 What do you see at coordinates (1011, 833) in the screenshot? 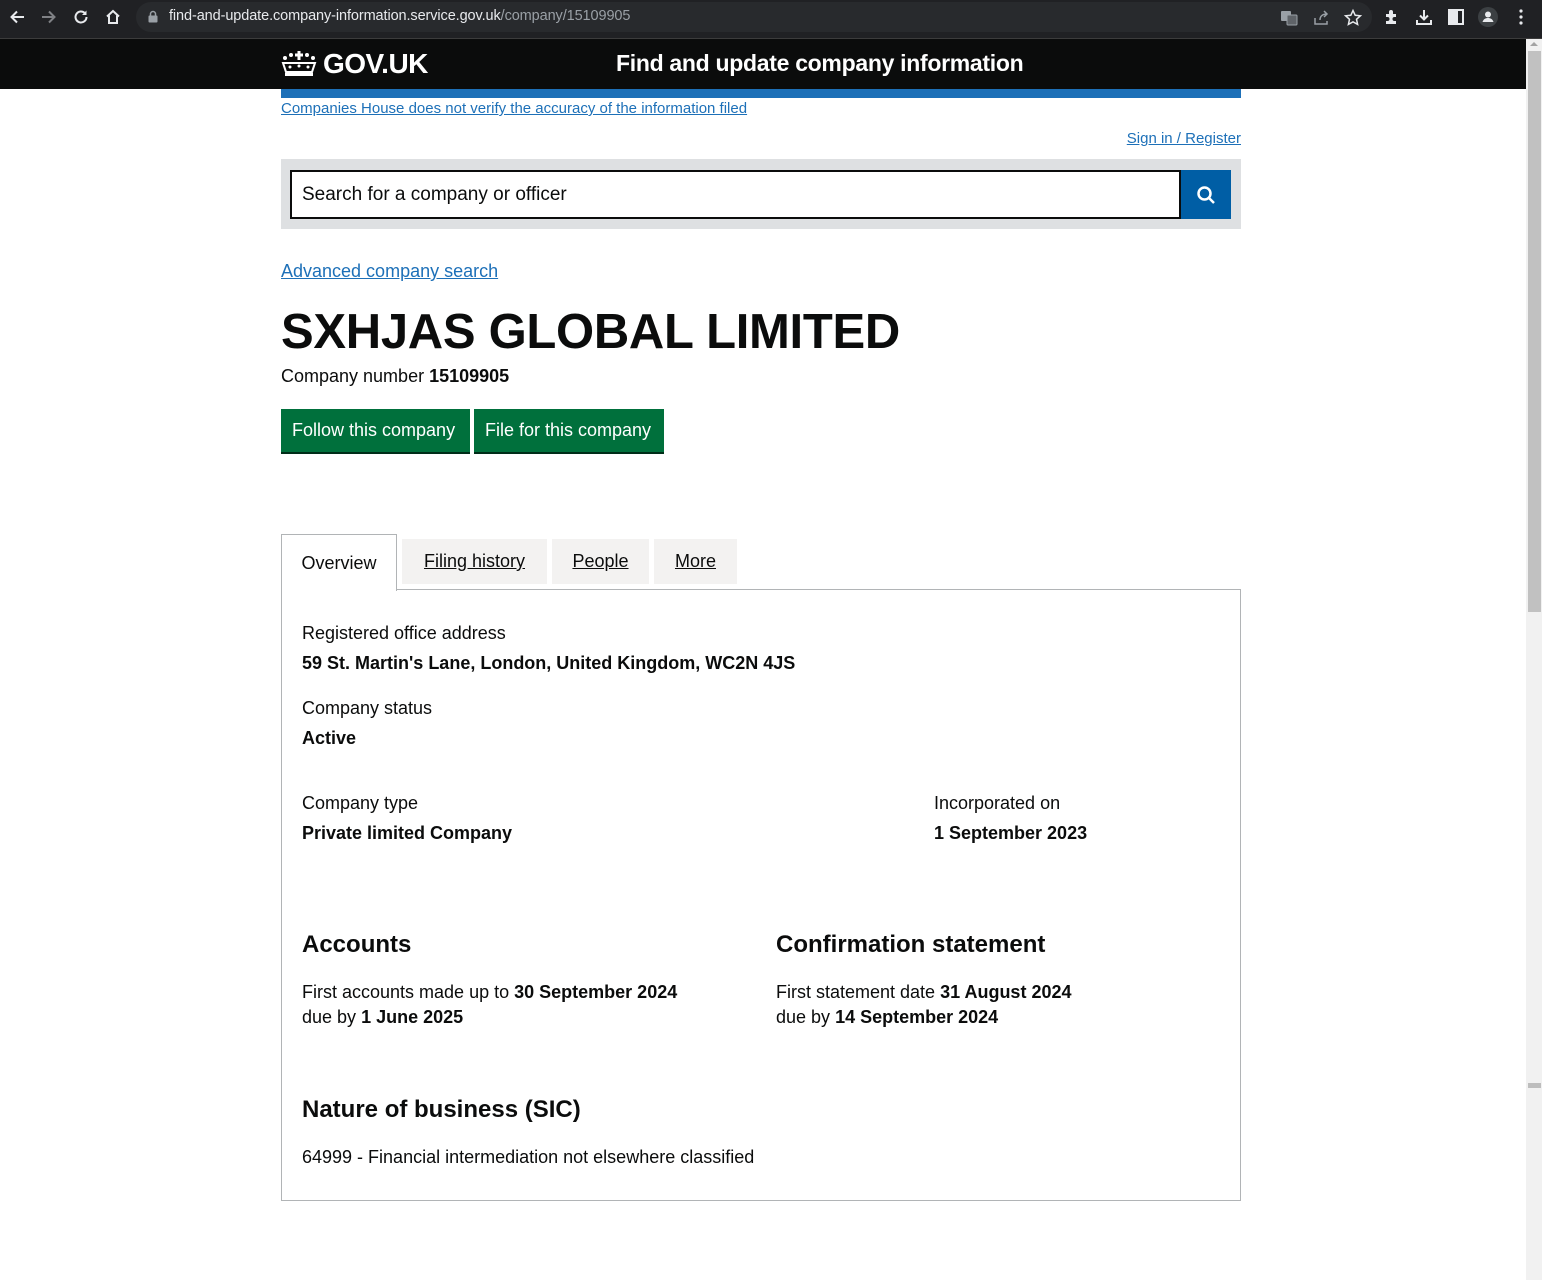
I see `incorporated-value: 1 September 2023` at bounding box center [1011, 833].